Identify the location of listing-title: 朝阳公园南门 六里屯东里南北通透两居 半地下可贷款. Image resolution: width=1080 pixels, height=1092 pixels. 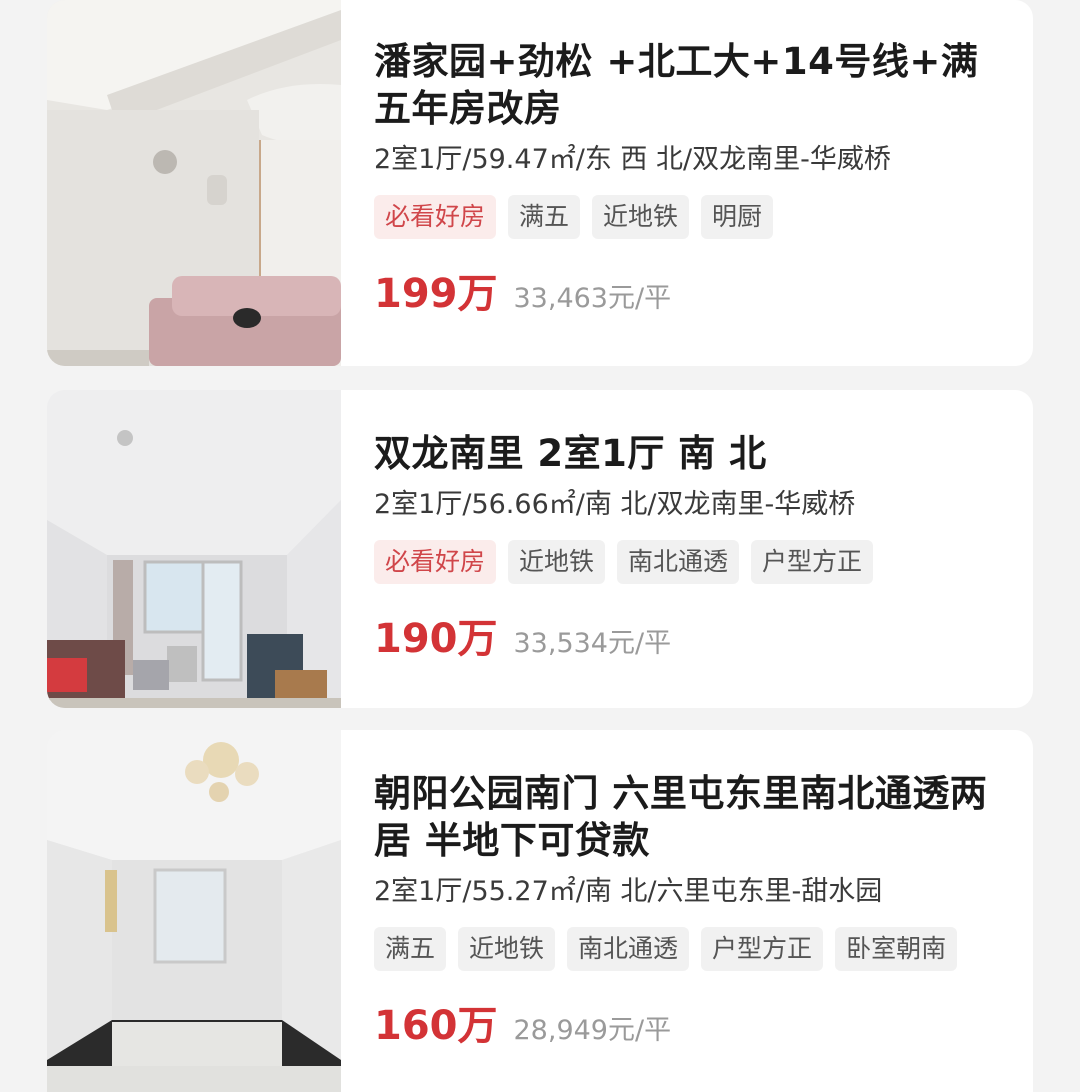
(688, 817).